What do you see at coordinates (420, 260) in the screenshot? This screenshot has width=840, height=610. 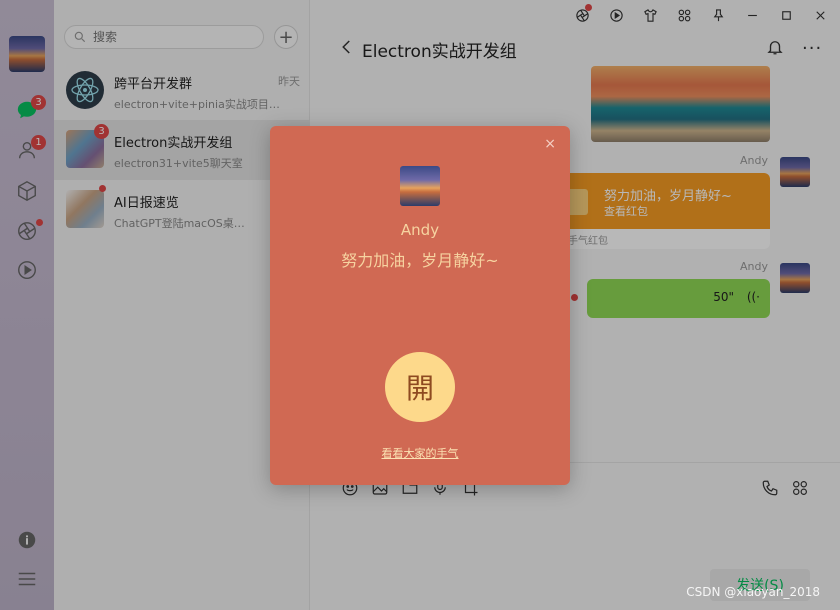 I see `redpacket-greeting: 努力加油，岁月静好~` at bounding box center [420, 260].